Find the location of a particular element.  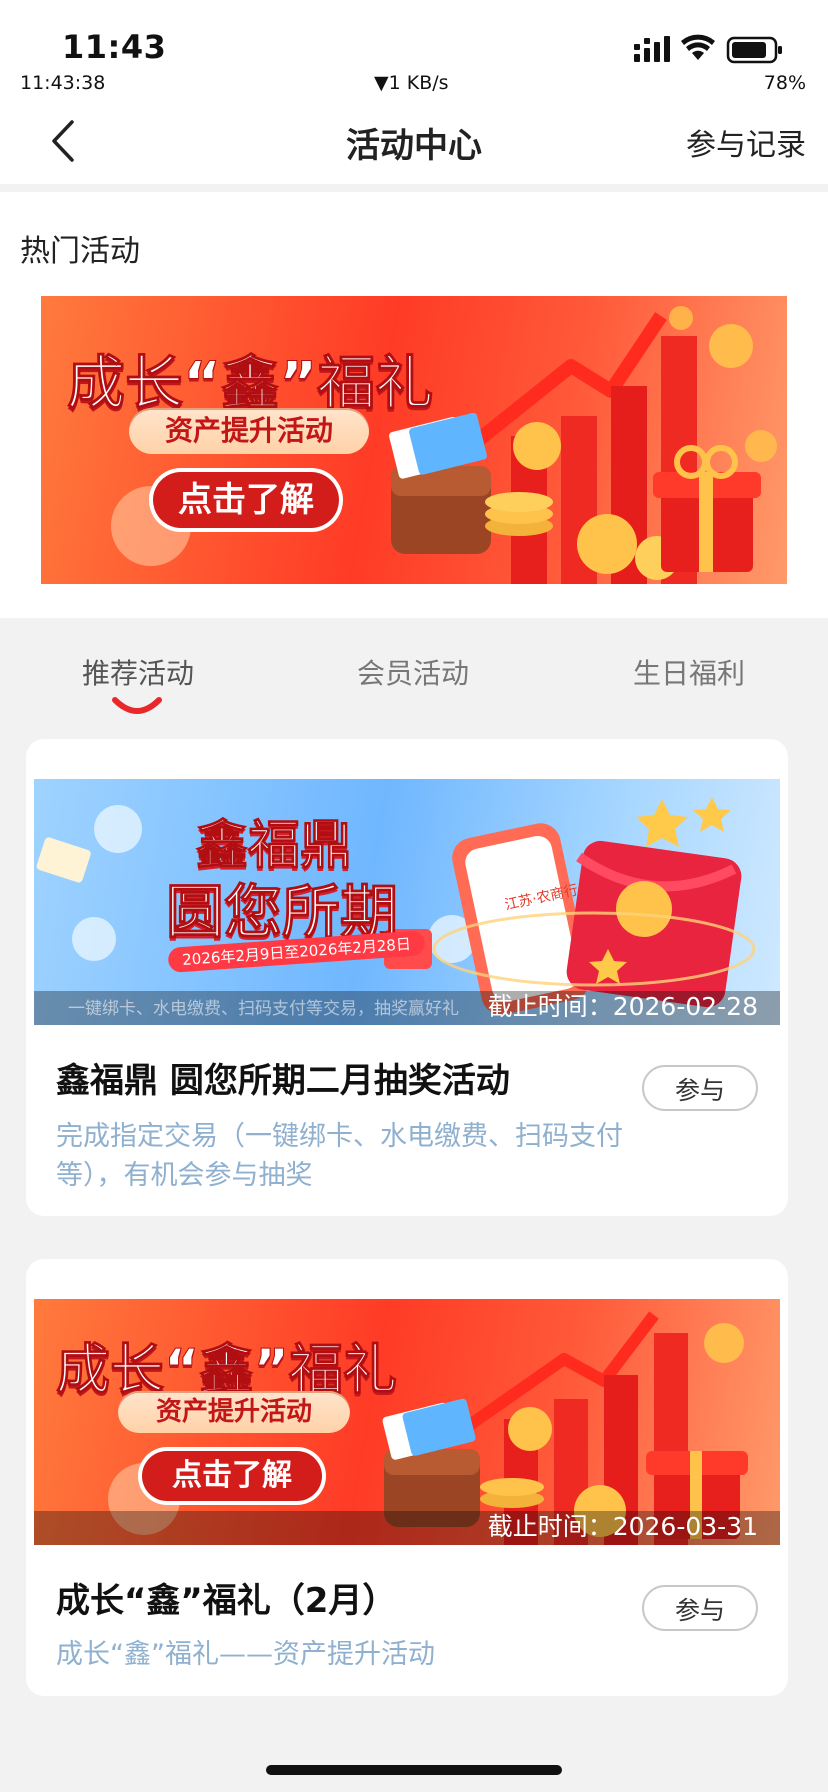

banner-caption: 一键绑卡、水电缴费、扫码支付等交易，抽奖赢好礼 is located at coordinates (263, 1009).